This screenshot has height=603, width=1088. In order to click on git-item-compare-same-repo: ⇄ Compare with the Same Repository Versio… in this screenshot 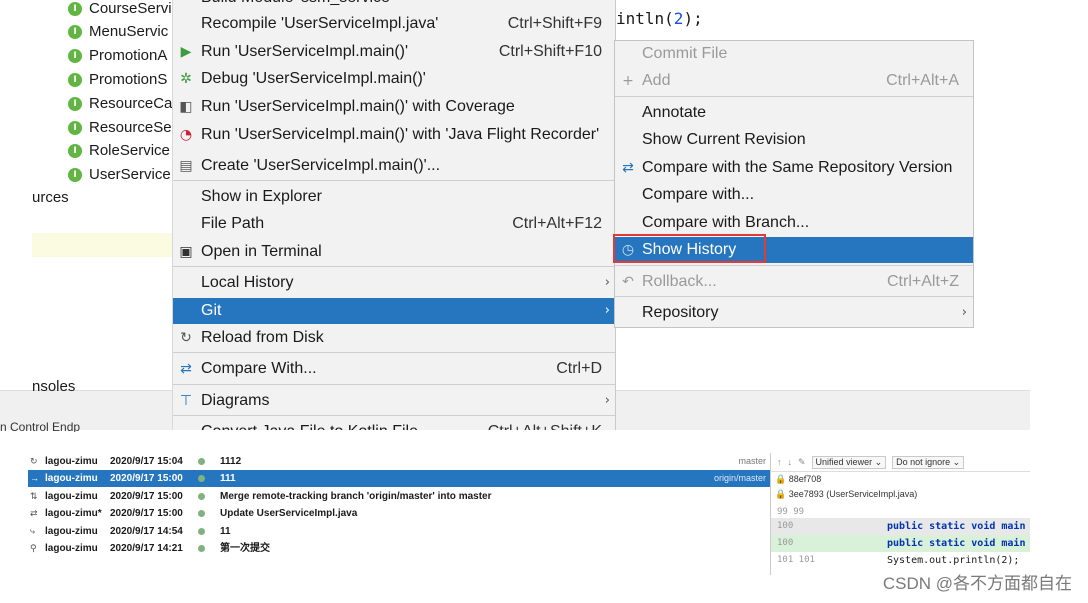, I will do `click(794, 168)`.